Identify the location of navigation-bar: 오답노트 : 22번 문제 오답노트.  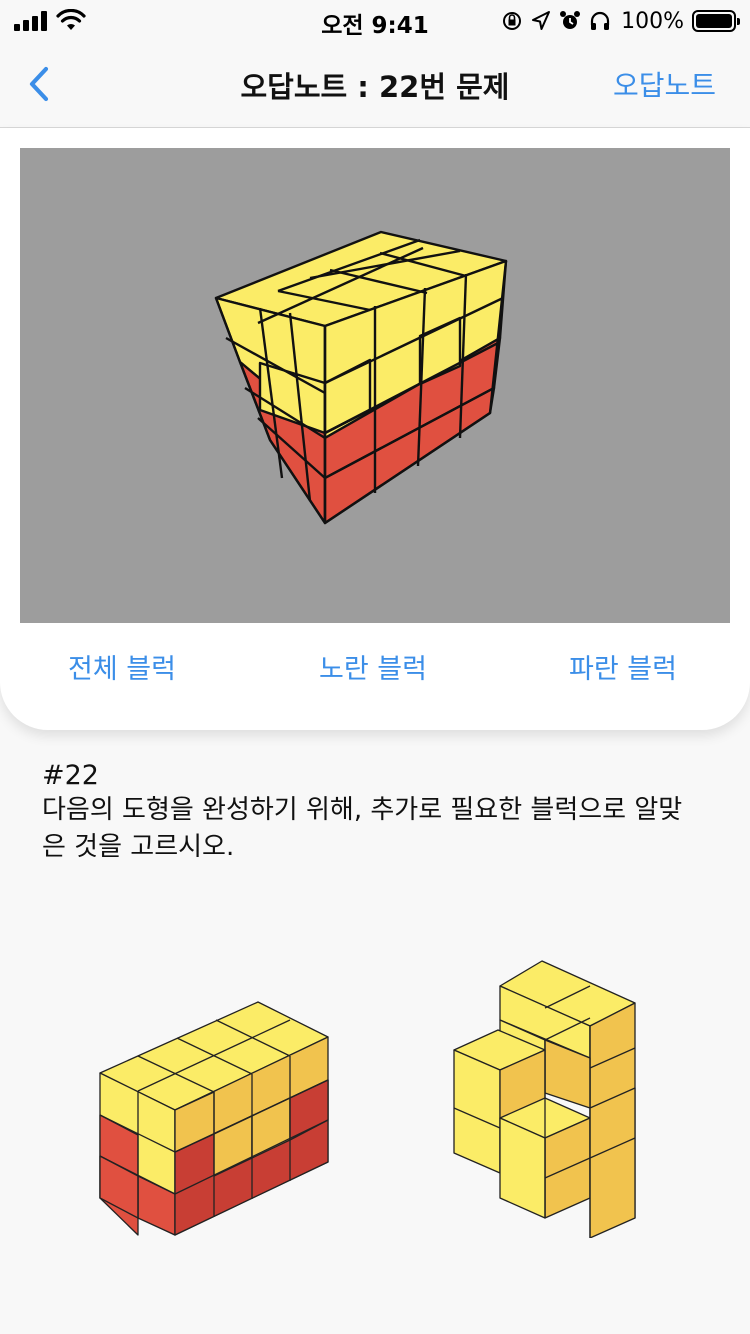
(375, 84).